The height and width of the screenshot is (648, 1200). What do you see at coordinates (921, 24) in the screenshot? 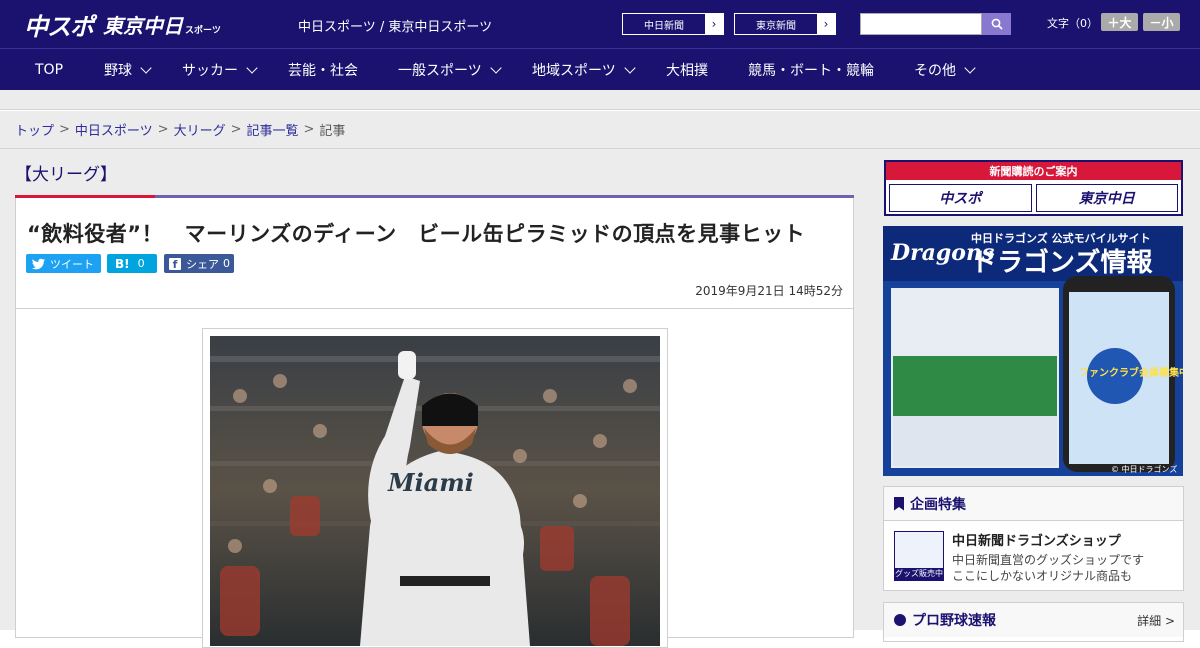
I see `search-input` at bounding box center [921, 24].